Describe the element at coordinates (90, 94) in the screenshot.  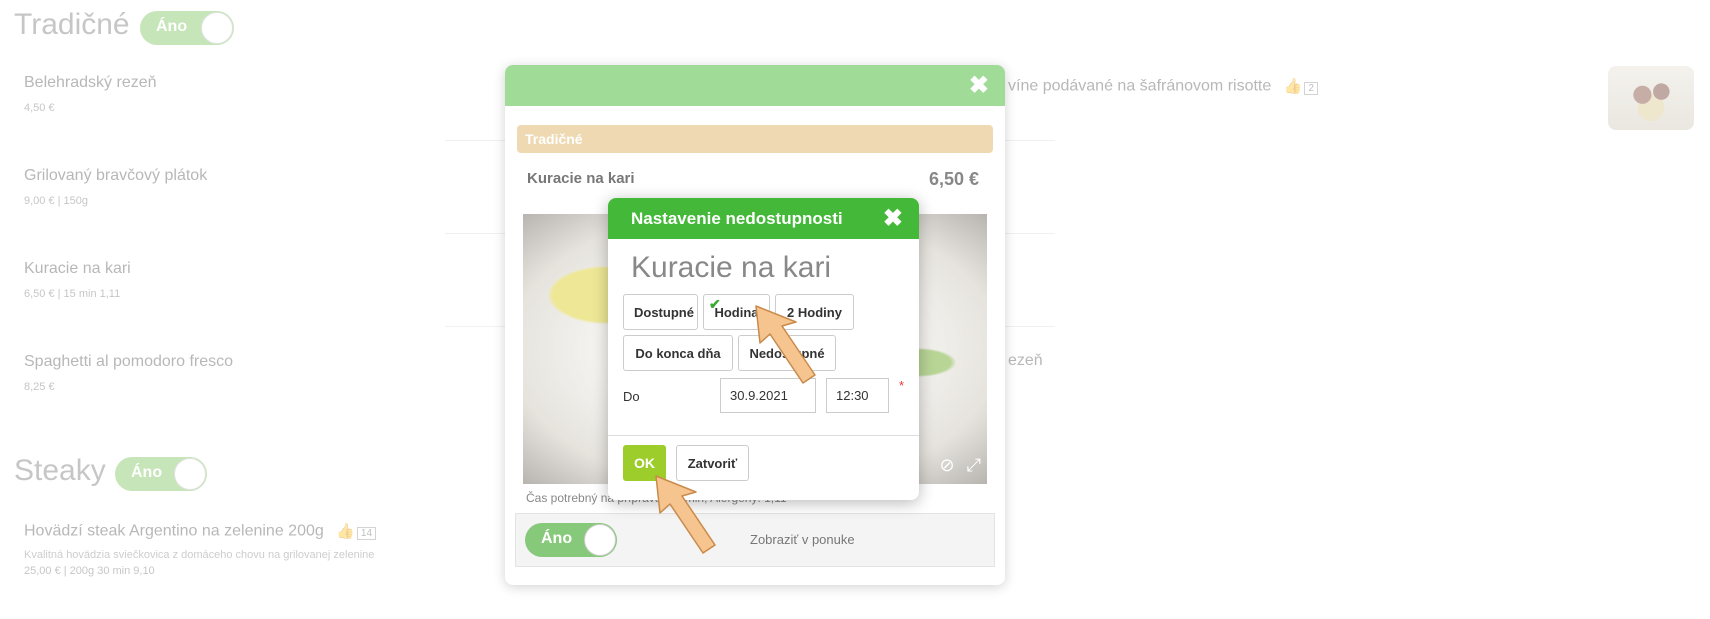
I see `menu-item: Belehradský rezeň 4,50 €` at that location.